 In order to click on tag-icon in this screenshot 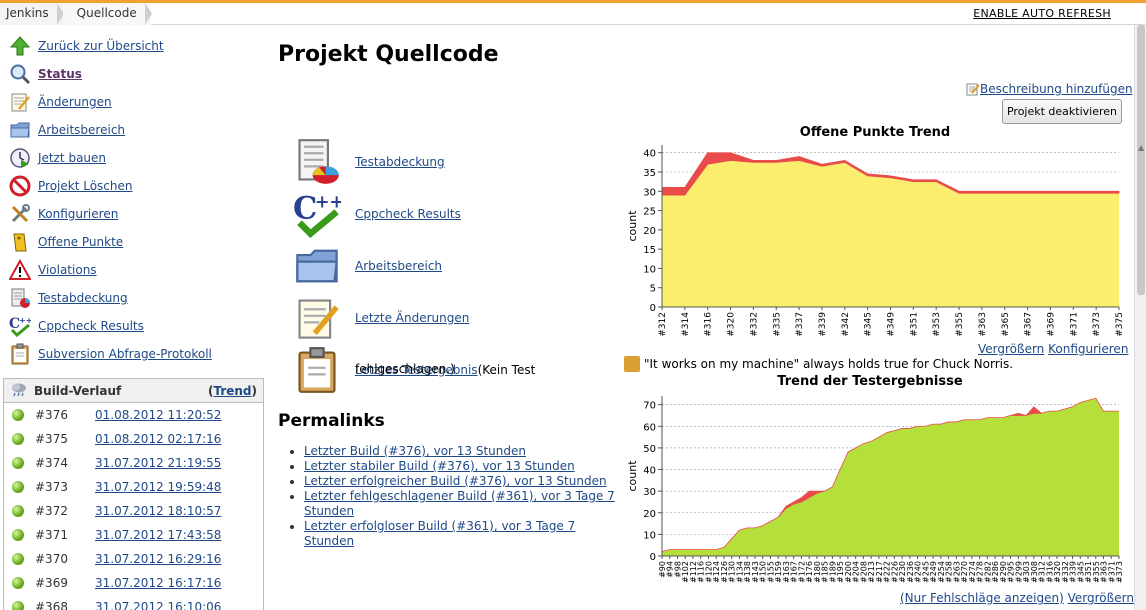, I will do `click(20, 242)`.